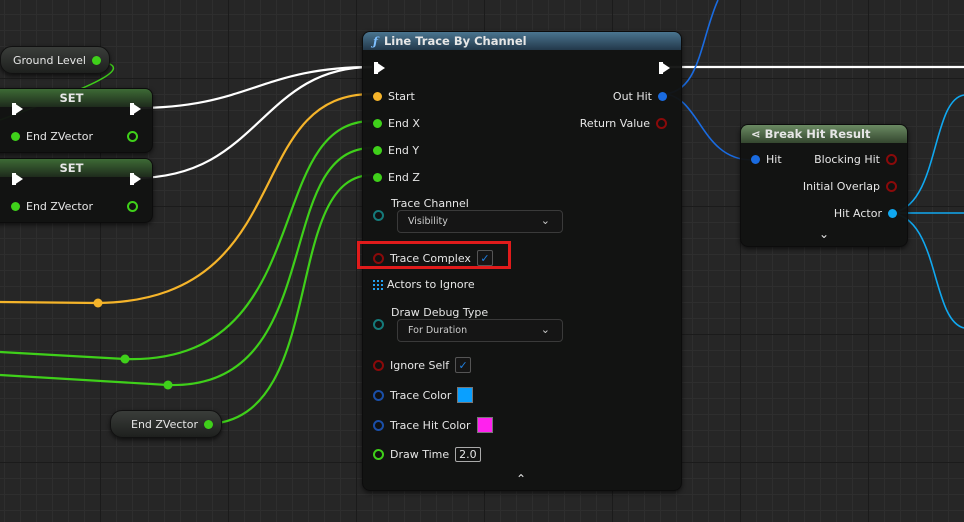  What do you see at coordinates (404, 150) in the screenshot?
I see `pin-end-y: End Y` at bounding box center [404, 150].